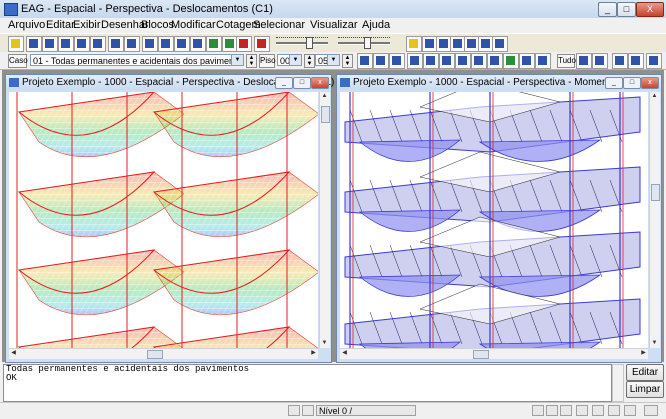  What do you see at coordinates (309, 61) in the screenshot?
I see `floor-from-spinner: ▲ ▼` at bounding box center [309, 61].